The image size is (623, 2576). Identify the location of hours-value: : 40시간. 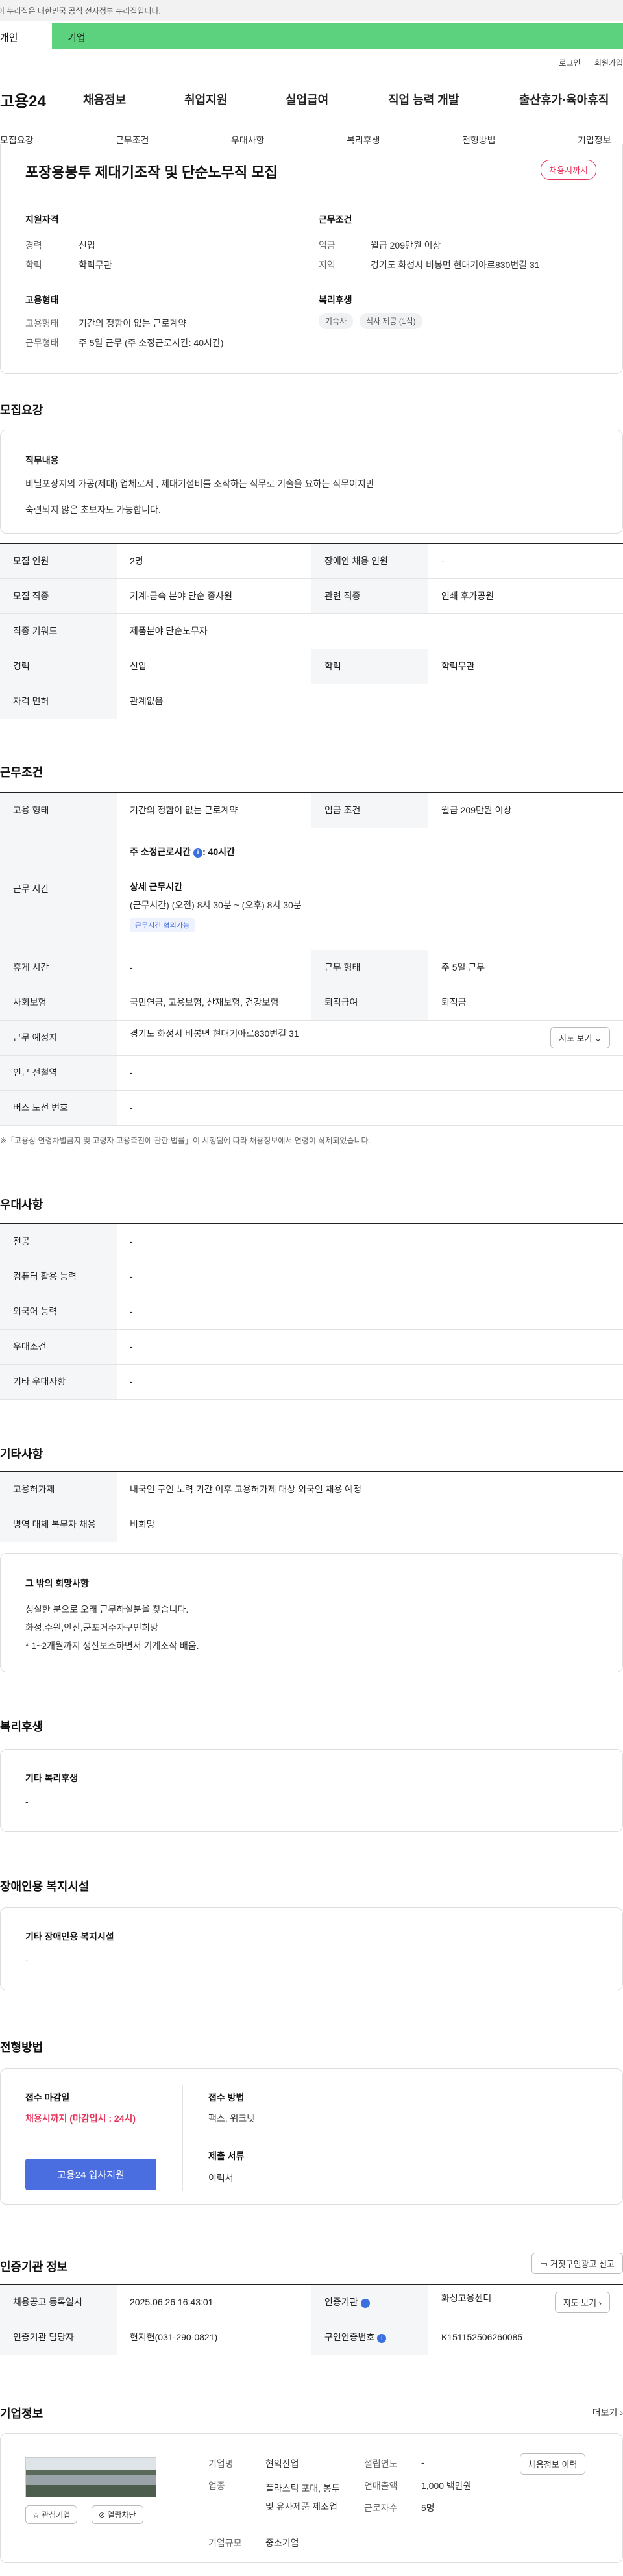
(218, 852).